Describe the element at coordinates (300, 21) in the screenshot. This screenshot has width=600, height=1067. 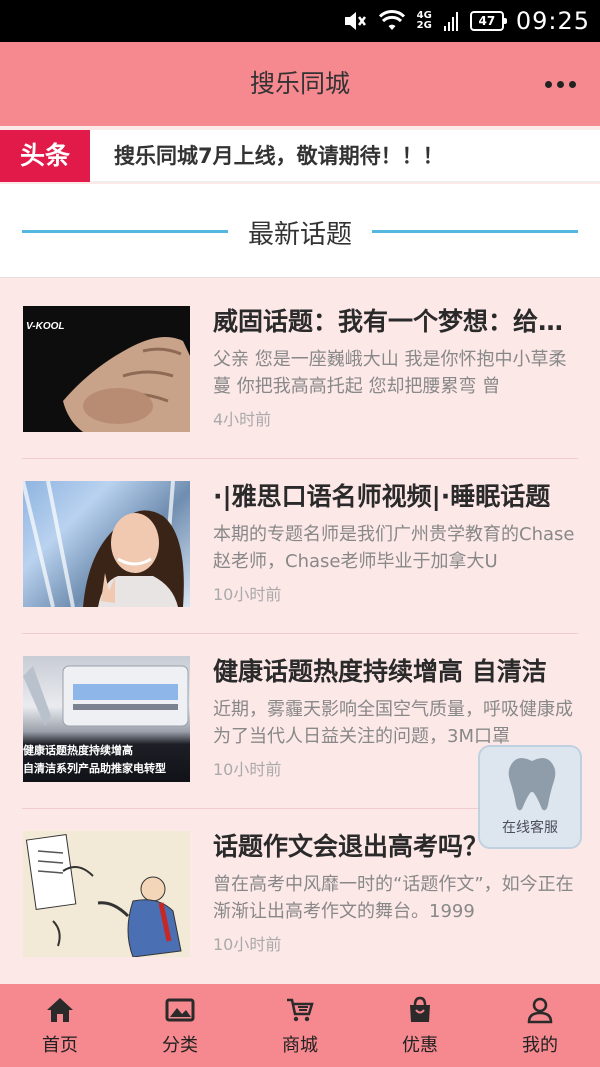
I see `status-bar: 4G 2G 47 09:25` at that location.